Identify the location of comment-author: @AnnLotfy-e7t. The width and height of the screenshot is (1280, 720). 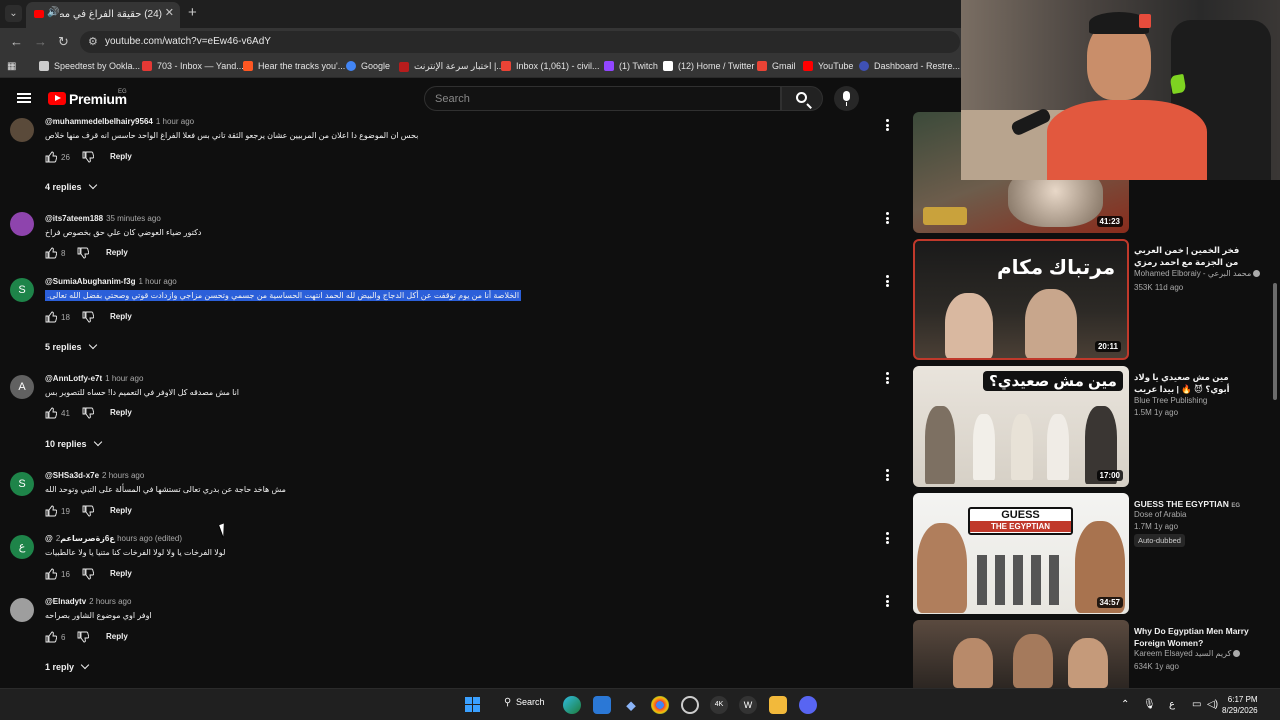
(73, 378).